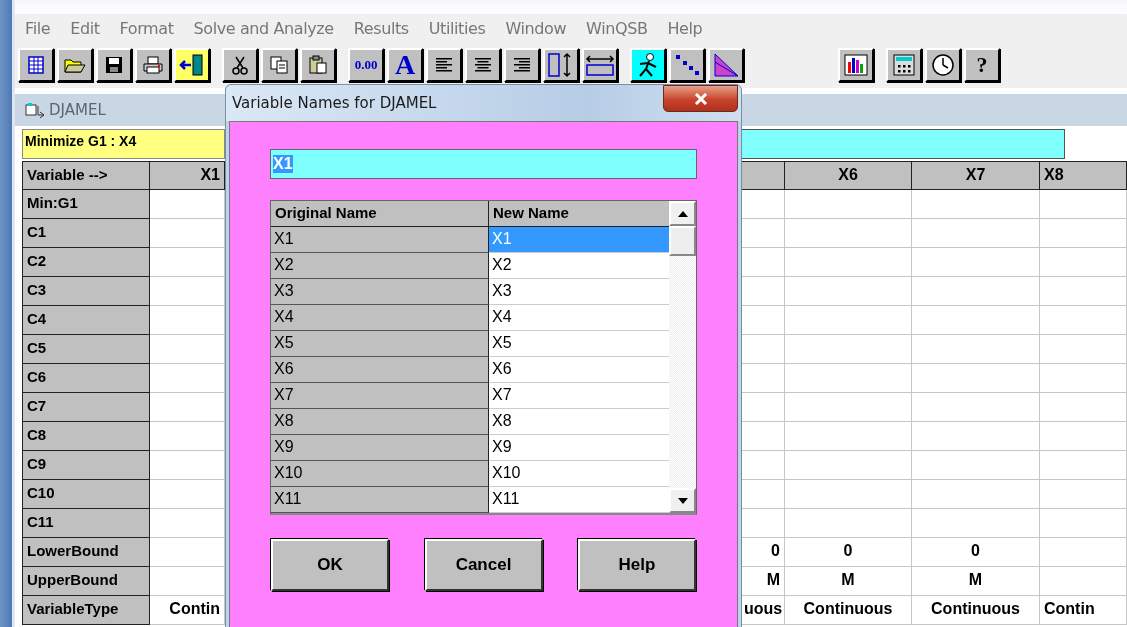 This screenshot has width=1127, height=627. Describe the element at coordinates (762, 610) in the screenshot. I see `table-cell: uous` at that location.